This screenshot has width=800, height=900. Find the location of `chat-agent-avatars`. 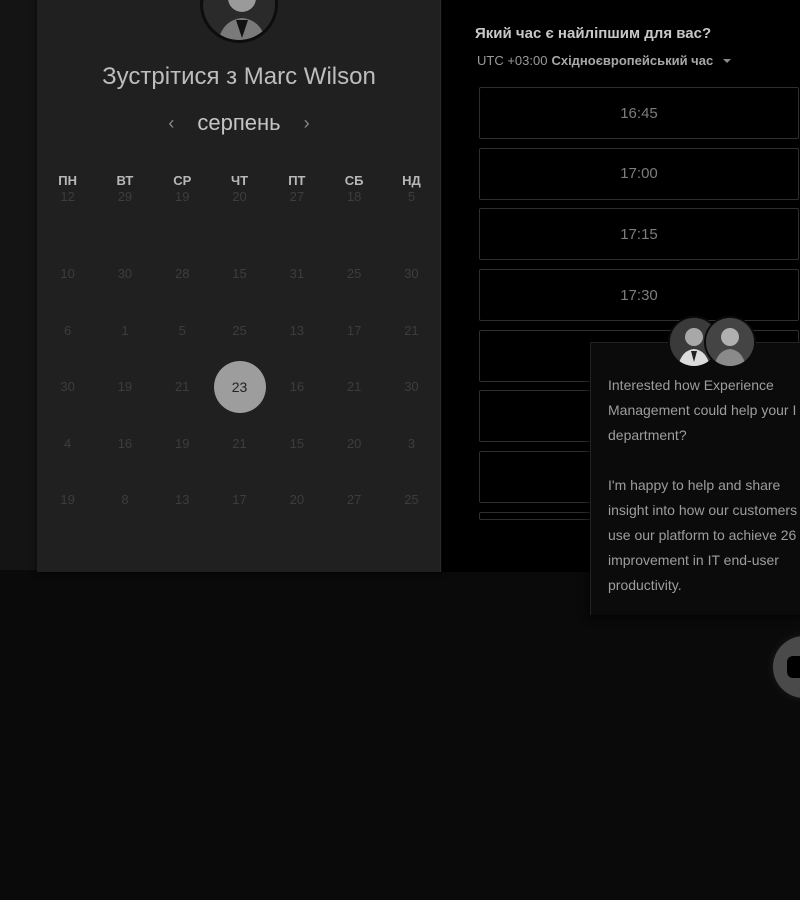

chat-agent-avatars is located at coordinates (713, 343).